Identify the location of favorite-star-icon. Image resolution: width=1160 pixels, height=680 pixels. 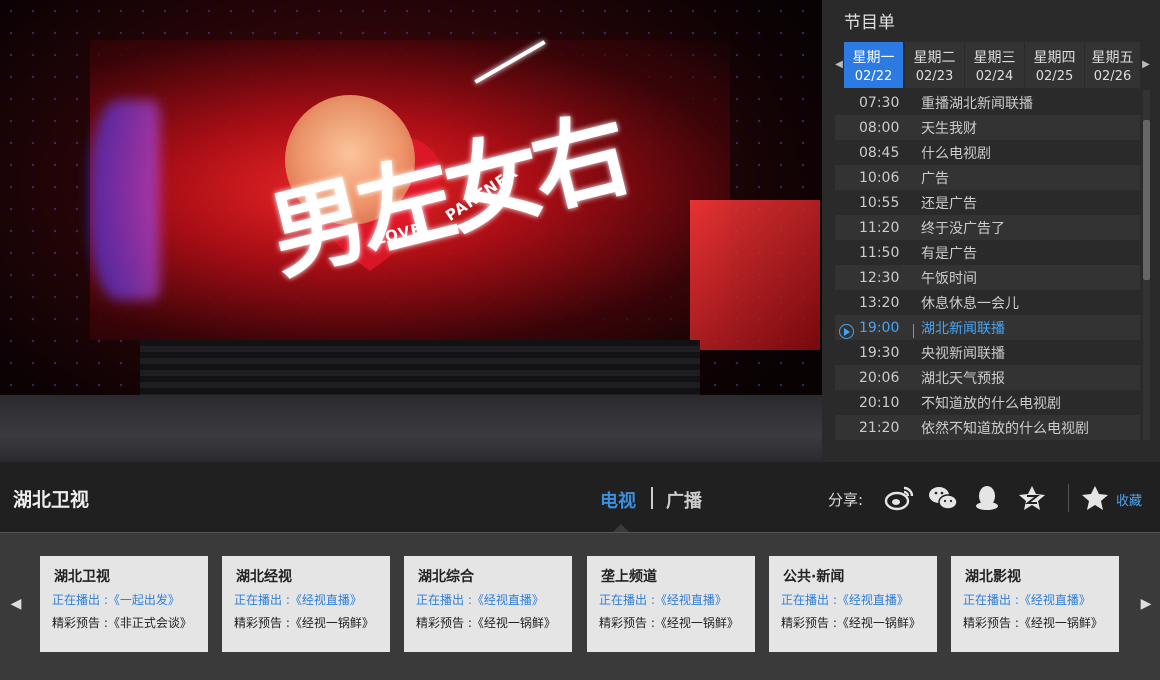
(1097, 498).